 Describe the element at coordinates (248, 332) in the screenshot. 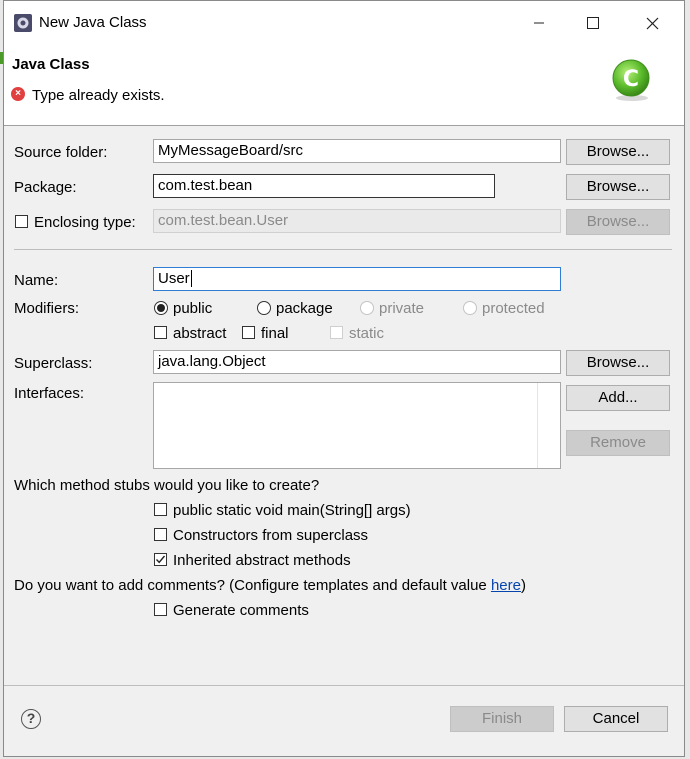

I see `modifier-final-checkbox` at that location.